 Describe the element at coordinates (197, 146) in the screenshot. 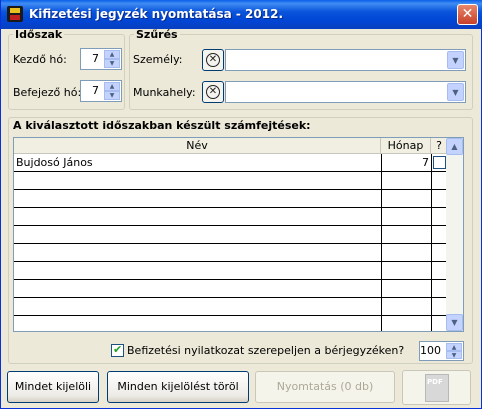

I see `column-header-name: Név` at that location.